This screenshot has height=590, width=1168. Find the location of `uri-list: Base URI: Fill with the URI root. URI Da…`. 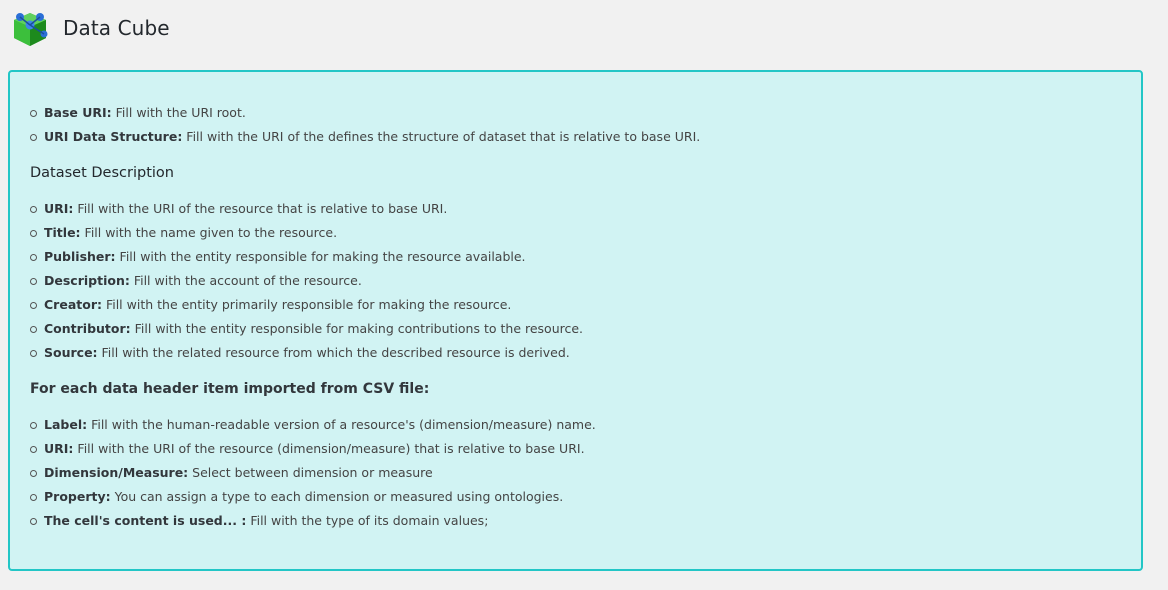

uri-list: Base URI: Fill with the URI root. URI Da… is located at coordinates (575, 125).